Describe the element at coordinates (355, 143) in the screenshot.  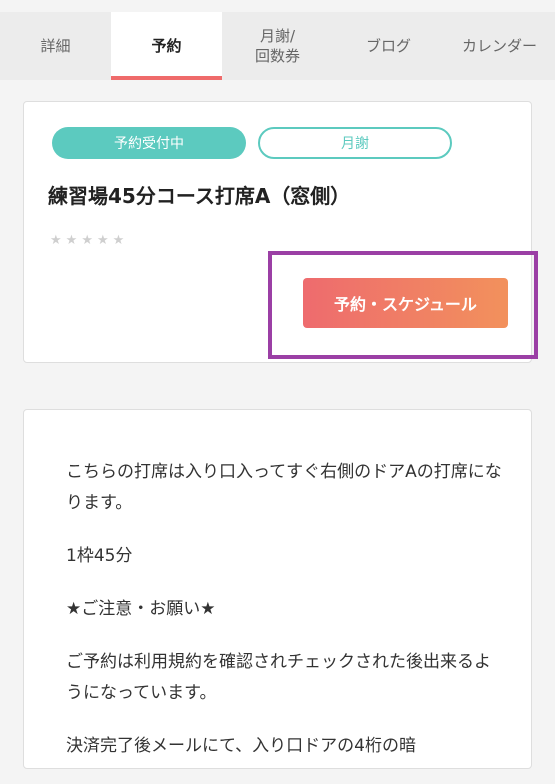
I see `plan-badge: 月謝` at that location.